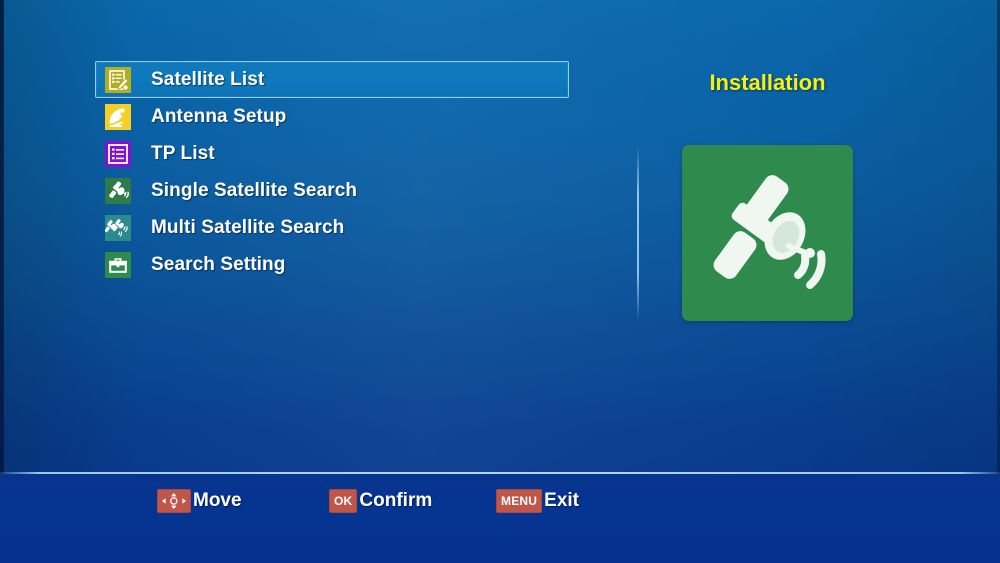 The width and height of the screenshot is (1000, 563). What do you see at coordinates (208, 79) in the screenshot?
I see `menu-item-label: Satellite List` at bounding box center [208, 79].